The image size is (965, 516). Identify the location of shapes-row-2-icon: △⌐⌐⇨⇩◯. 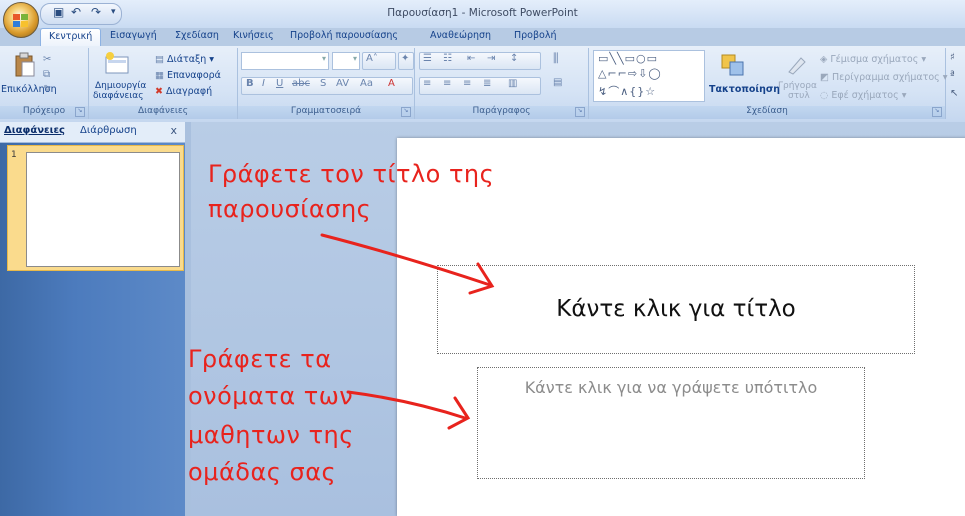
(630, 73).